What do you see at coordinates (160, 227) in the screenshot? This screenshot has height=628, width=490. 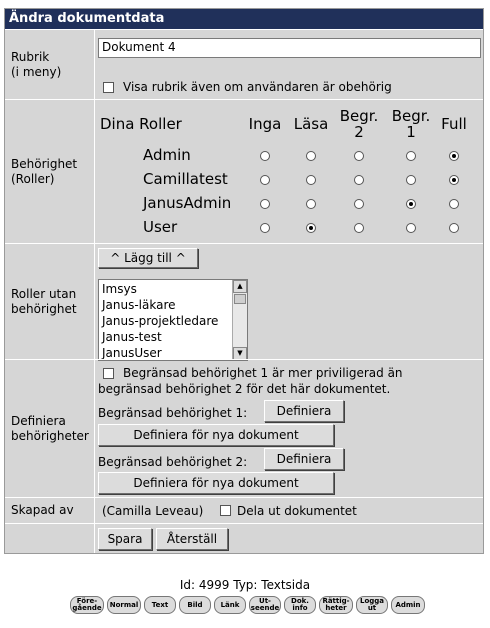 I see `role-name: User` at bounding box center [160, 227].